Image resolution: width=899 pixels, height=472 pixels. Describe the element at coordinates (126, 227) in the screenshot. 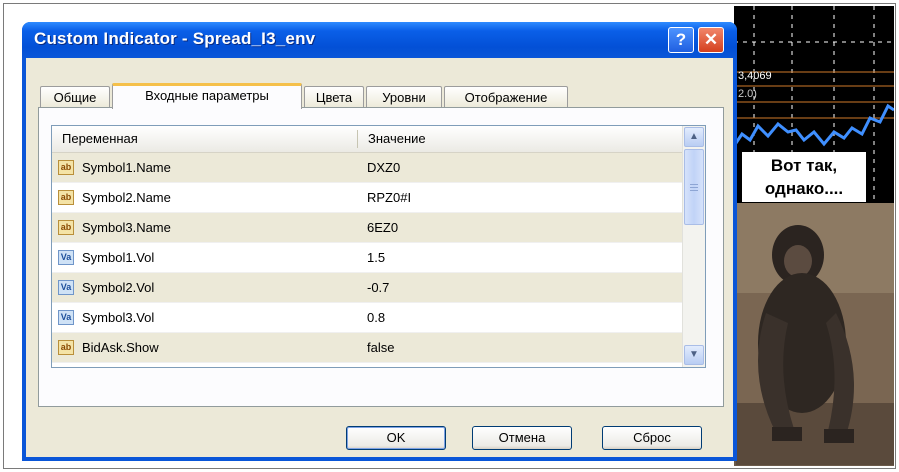

I see `parameter-name: Symbol3.Name` at that location.